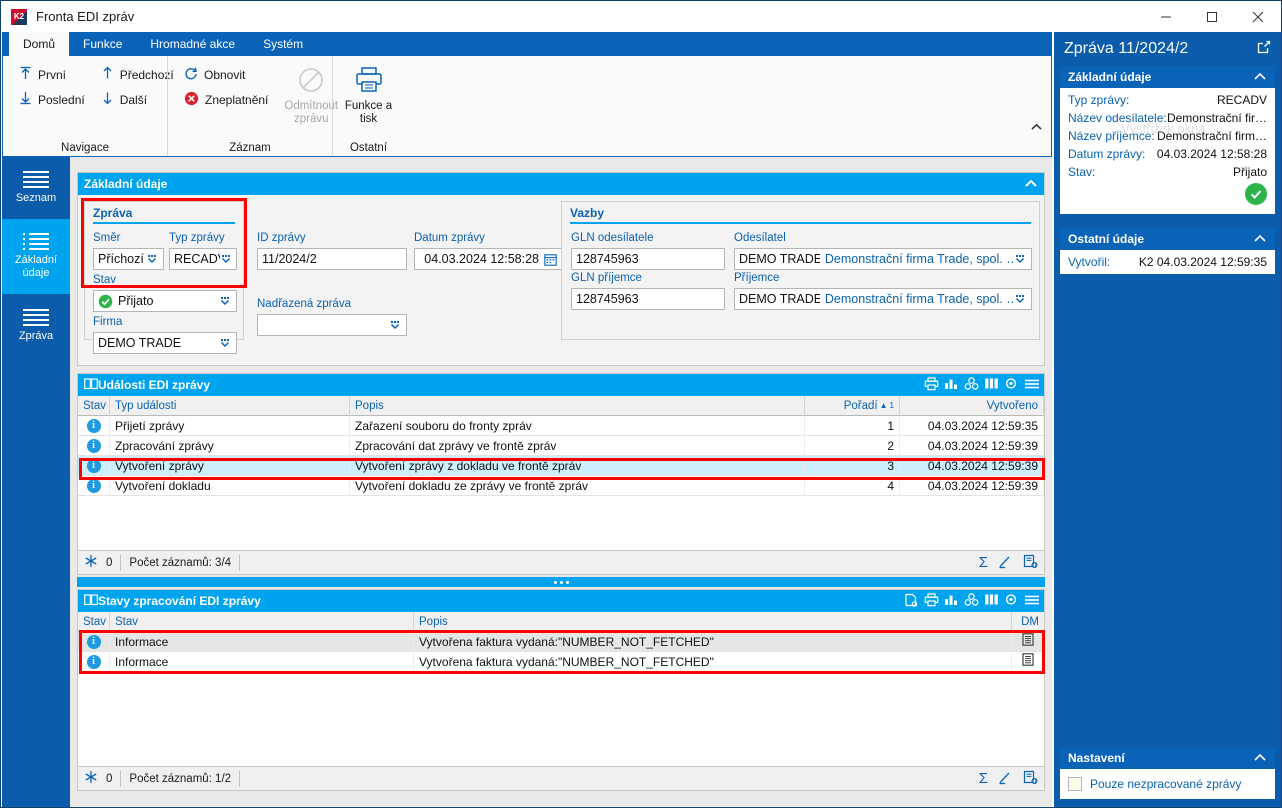  Describe the element at coordinates (1167, 784) in the screenshot. I see `checkbox-pouze-nezpracovane-zpravy: Pouze nezpracované zprávy` at that location.